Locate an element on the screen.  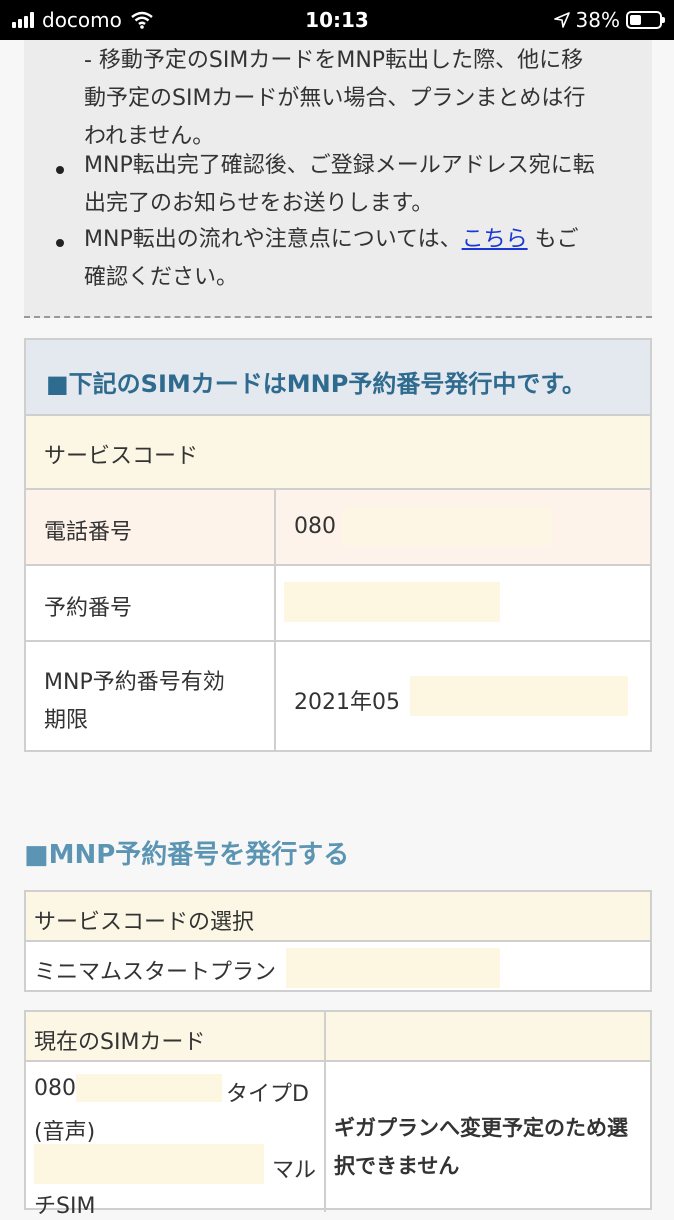
table-header: 現在のSIMカード is located at coordinates (338, 1036).